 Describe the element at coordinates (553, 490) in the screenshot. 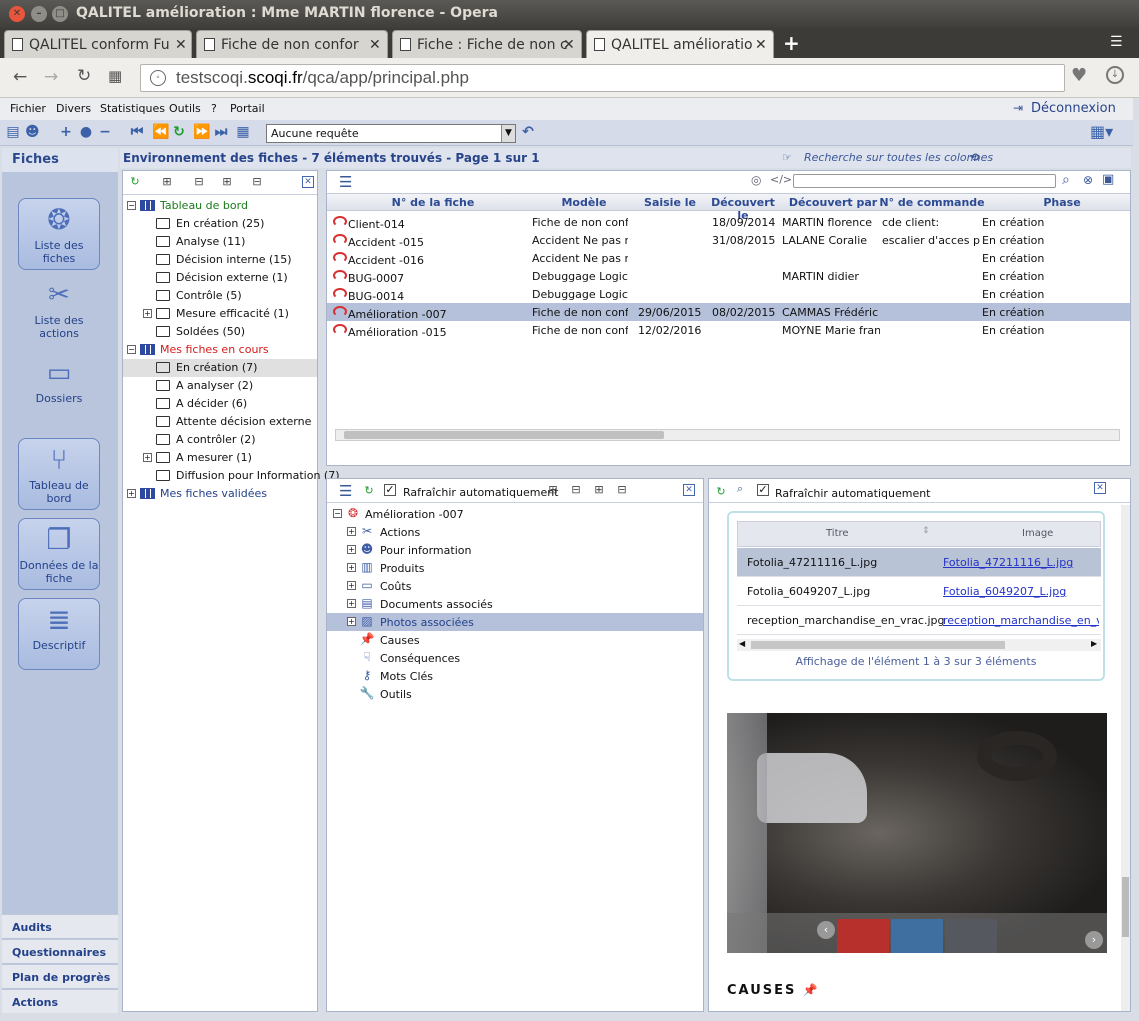

I see `expand-all-icon: ⊞` at that location.